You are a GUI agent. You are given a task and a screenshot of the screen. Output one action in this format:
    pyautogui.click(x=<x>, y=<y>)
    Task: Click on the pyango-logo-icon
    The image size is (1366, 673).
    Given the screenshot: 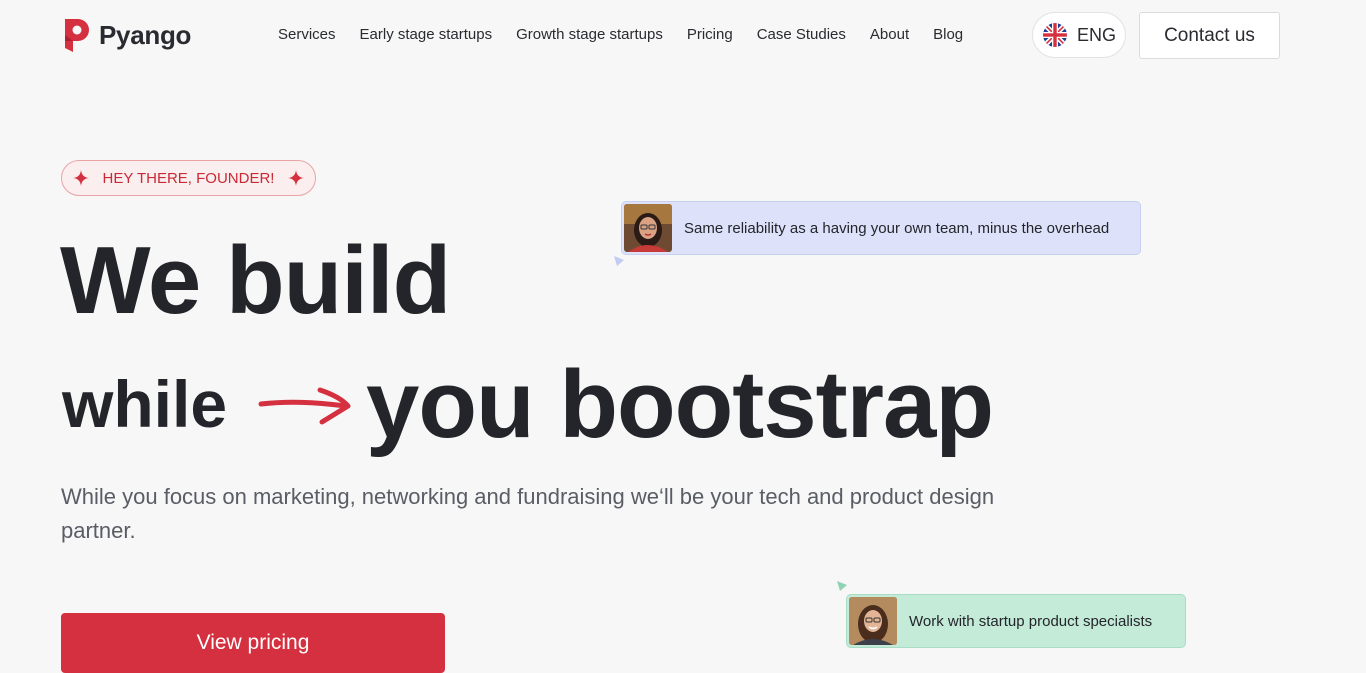 What is the action you would take?
    pyautogui.click(x=77, y=35)
    